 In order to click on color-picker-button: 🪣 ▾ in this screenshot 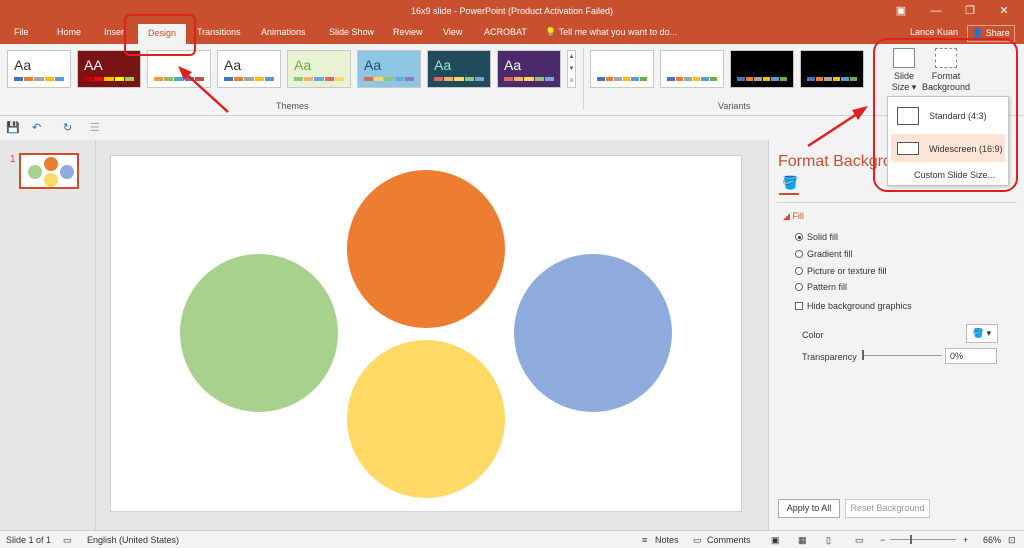, I will do `click(982, 333)`.